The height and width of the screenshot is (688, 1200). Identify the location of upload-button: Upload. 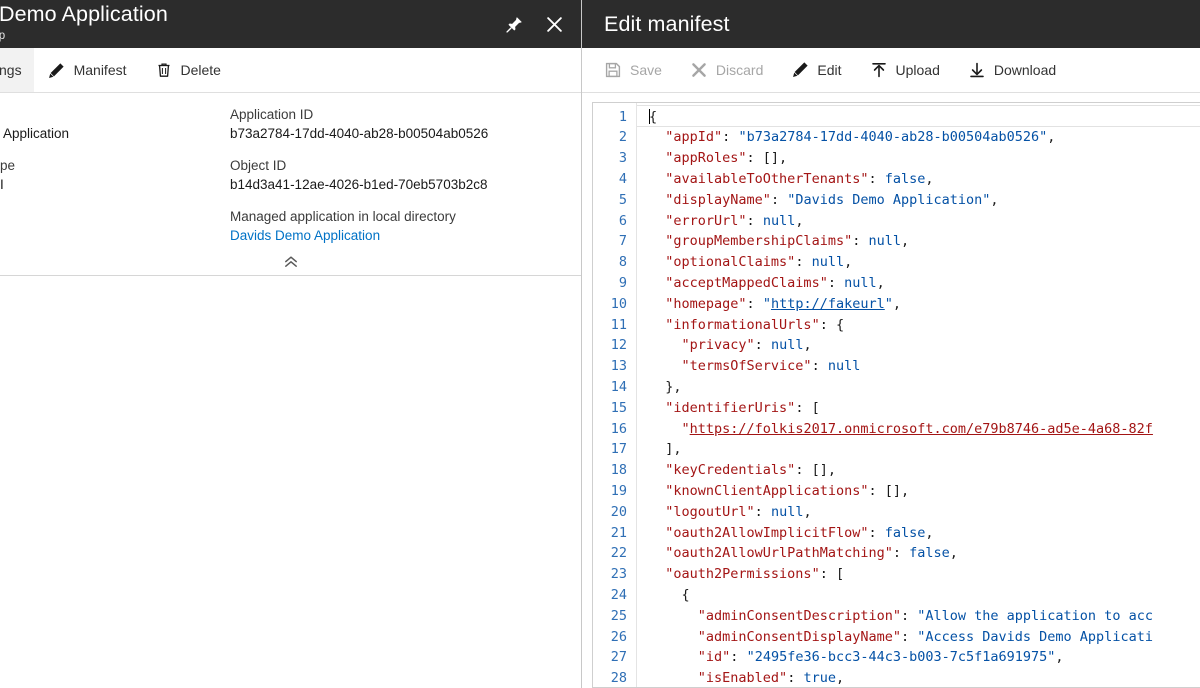
(905, 70).